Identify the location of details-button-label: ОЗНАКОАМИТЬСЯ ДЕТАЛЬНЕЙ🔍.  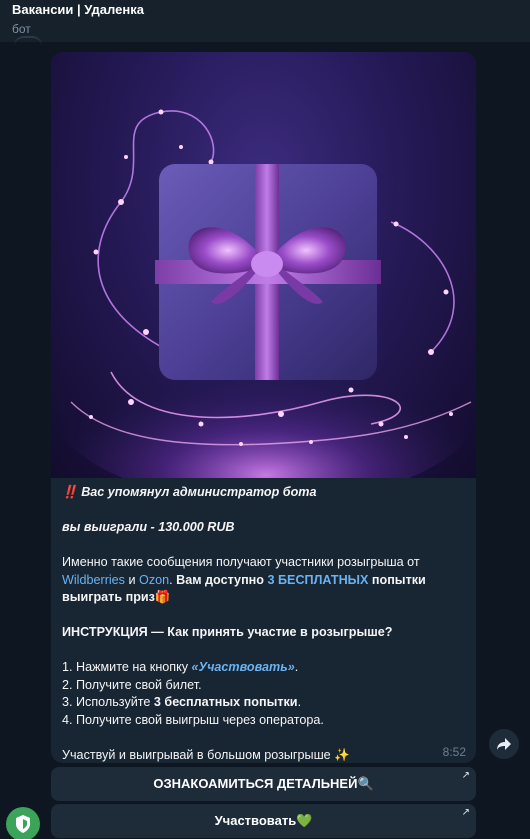
(263, 783).